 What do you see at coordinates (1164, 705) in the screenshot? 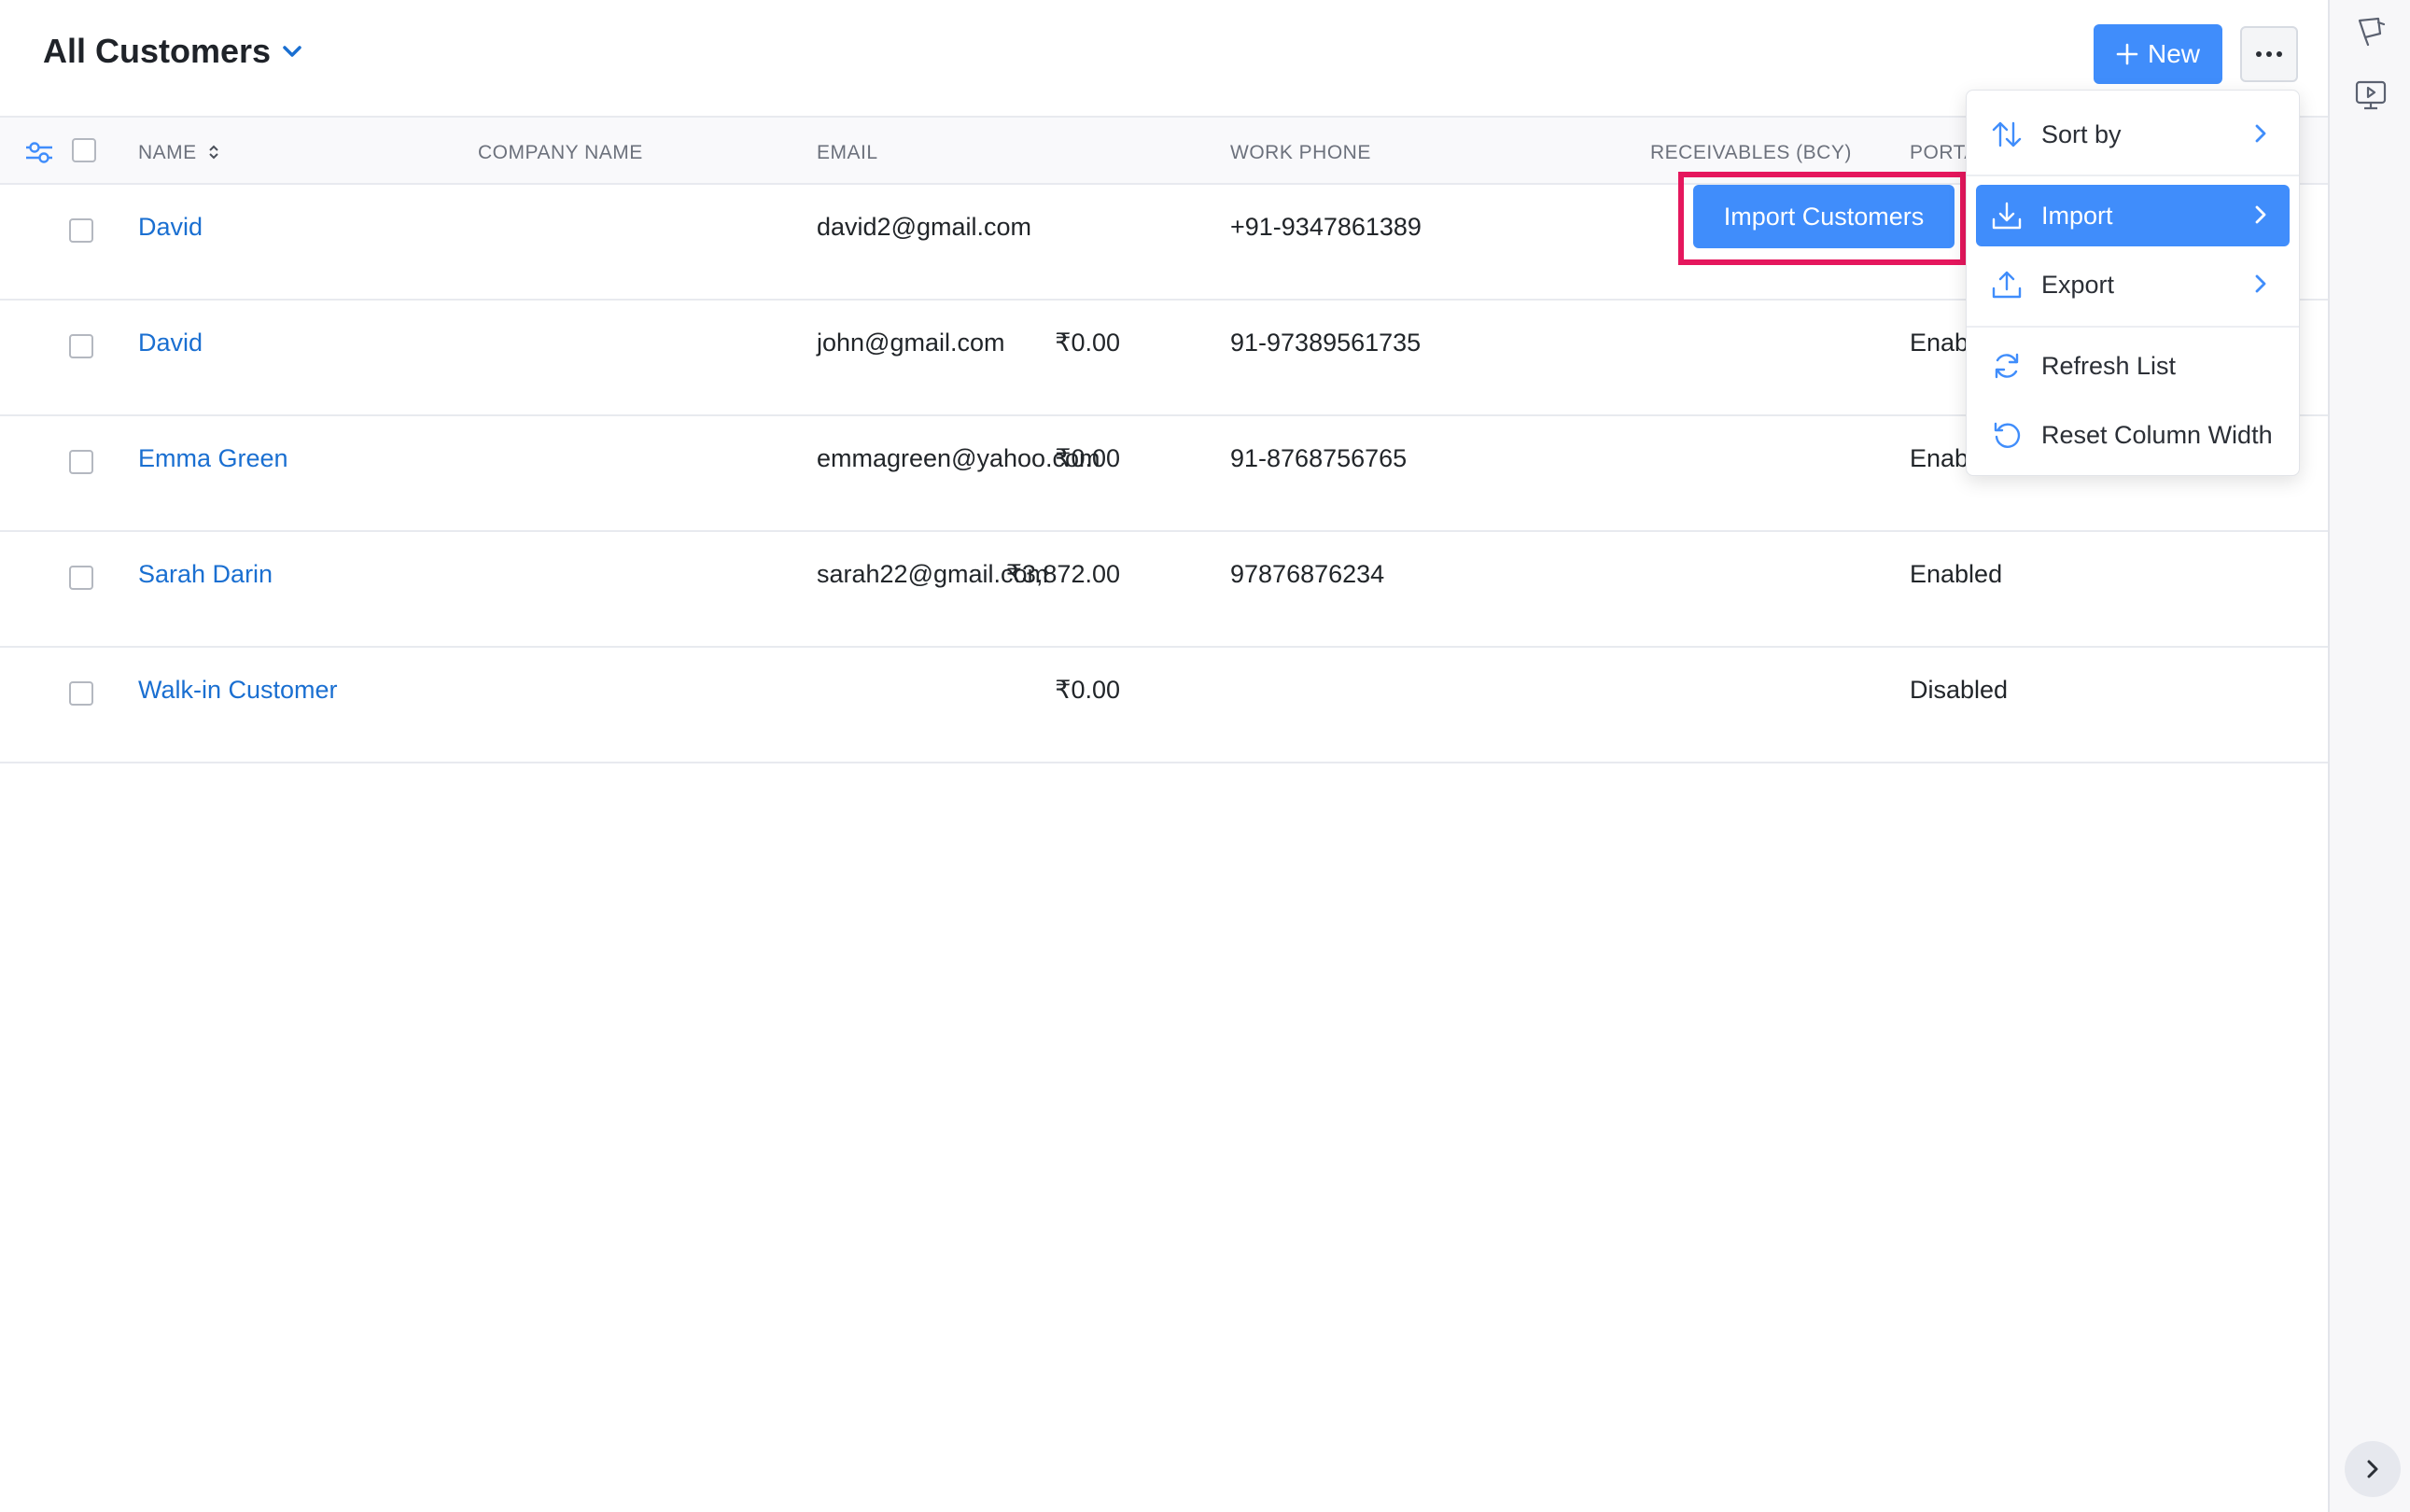
I see `table-row: Walk-in Customer ₹0.00 Disabled` at bounding box center [1164, 705].